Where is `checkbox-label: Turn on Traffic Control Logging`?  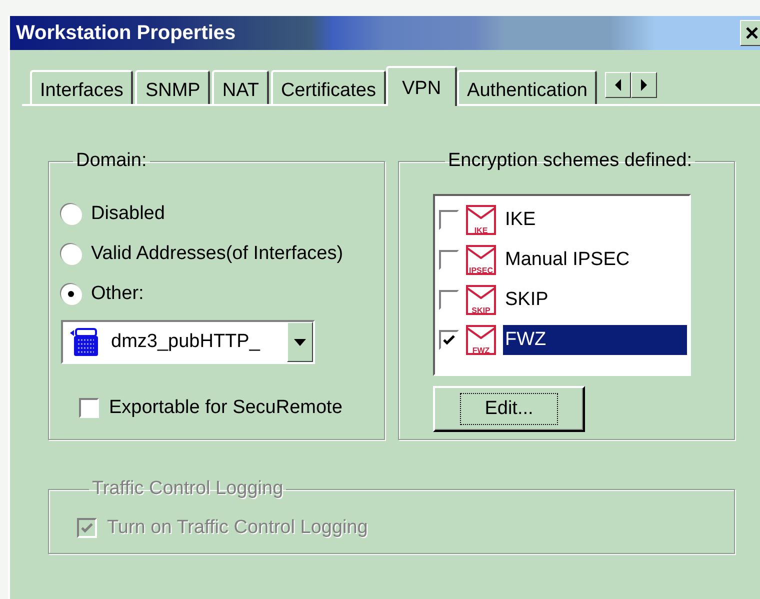 checkbox-label: Turn on Traffic Control Logging is located at coordinates (237, 528).